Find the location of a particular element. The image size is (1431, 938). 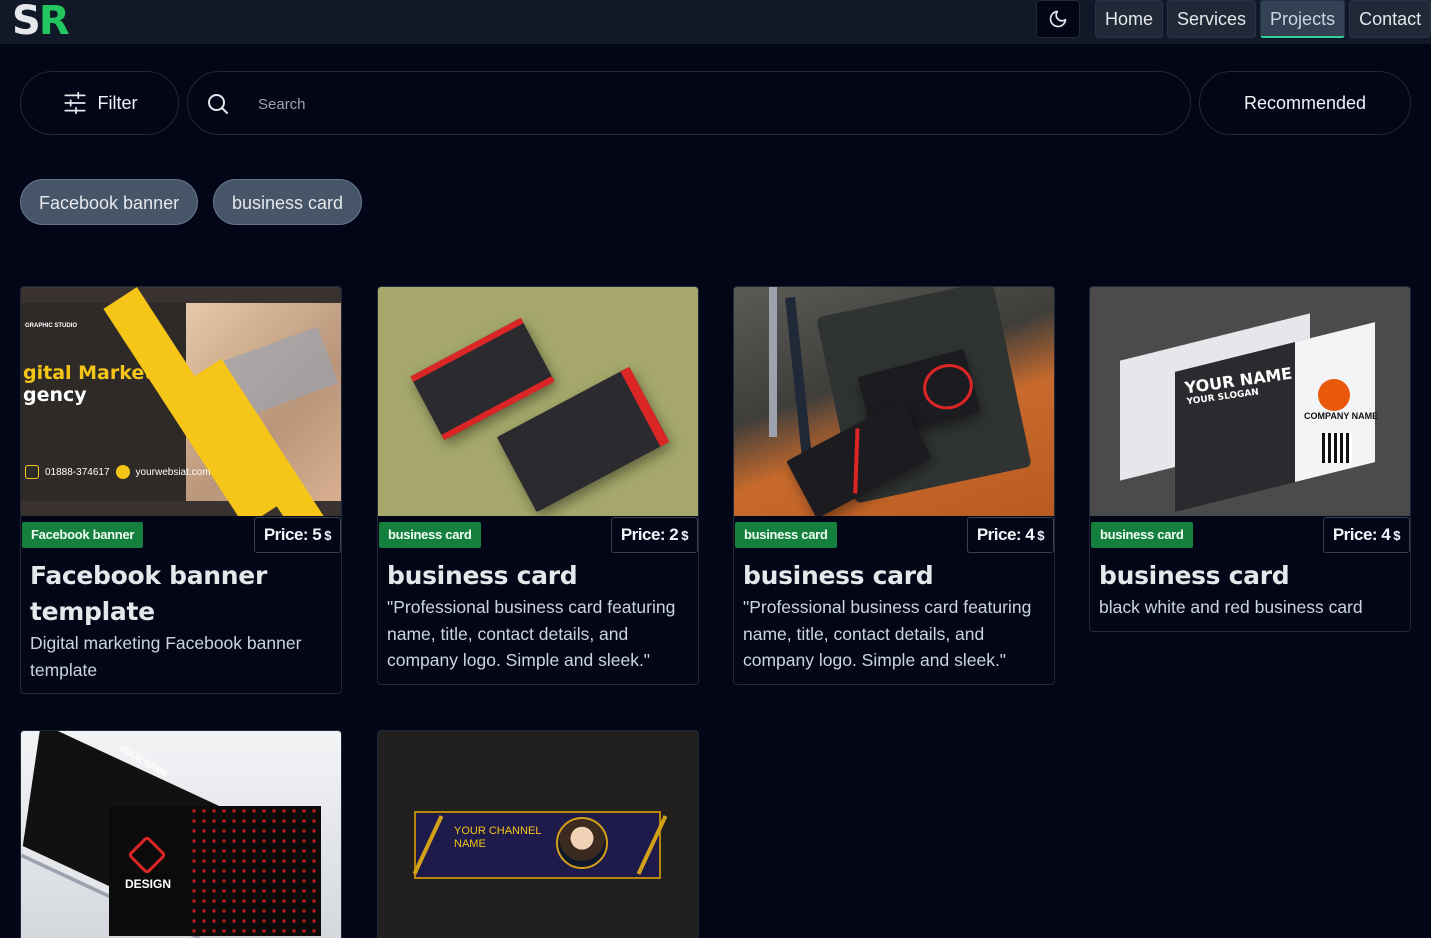

card-thumbnail: YOUR CHANNEL NAME is located at coordinates (538, 834).